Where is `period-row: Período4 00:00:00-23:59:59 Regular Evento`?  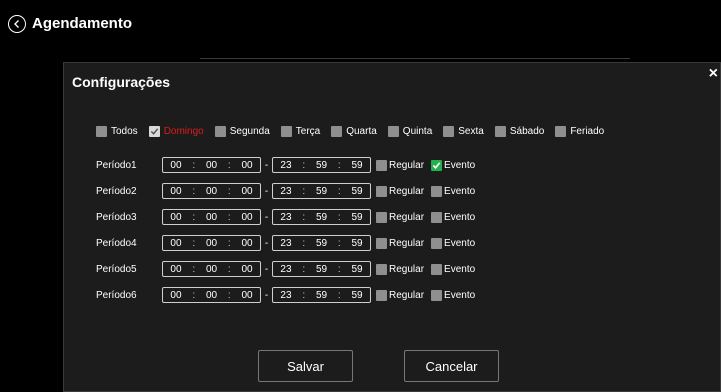 period-row: Período4 00:00:00-23:59:59 Regular Evento is located at coordinates (285, 243).